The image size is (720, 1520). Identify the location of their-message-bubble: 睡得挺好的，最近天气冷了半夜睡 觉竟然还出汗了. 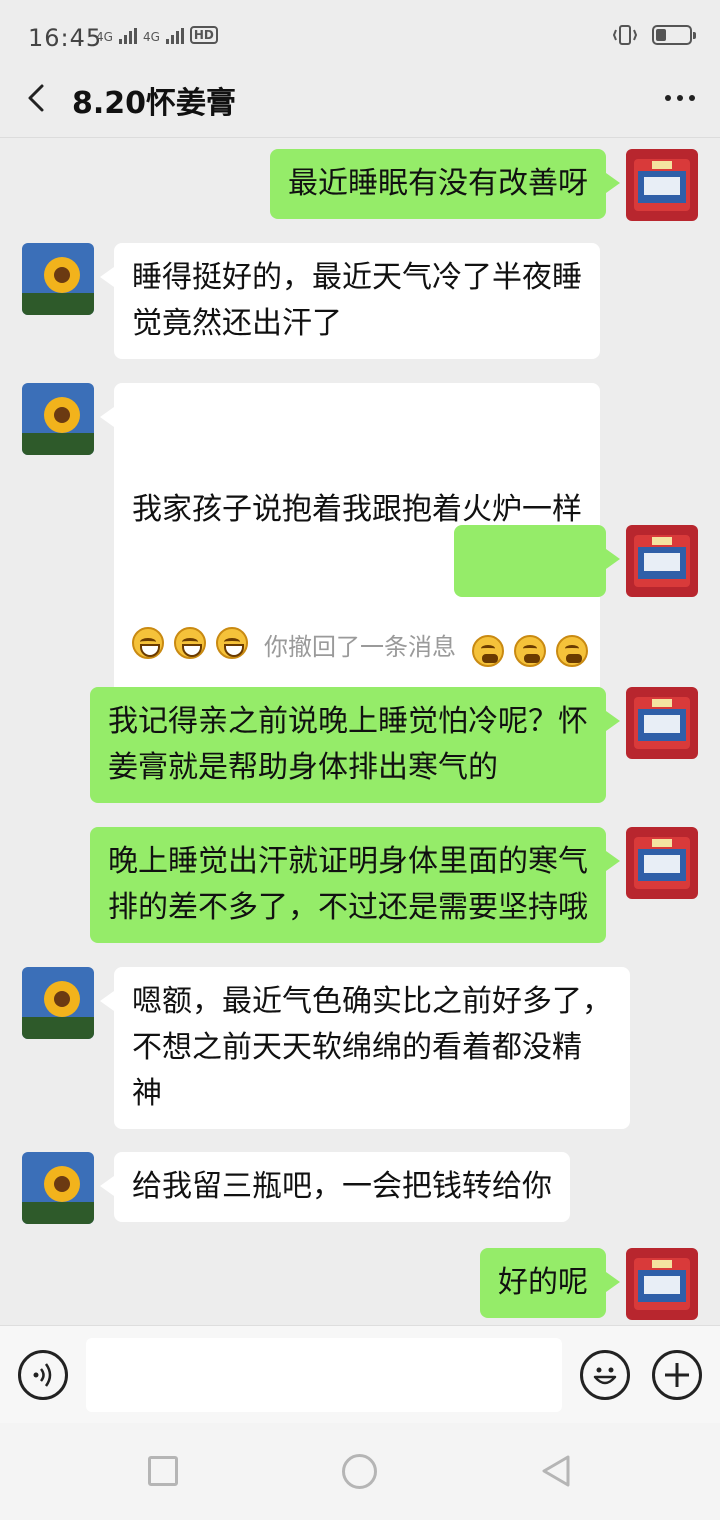
(350, 301).